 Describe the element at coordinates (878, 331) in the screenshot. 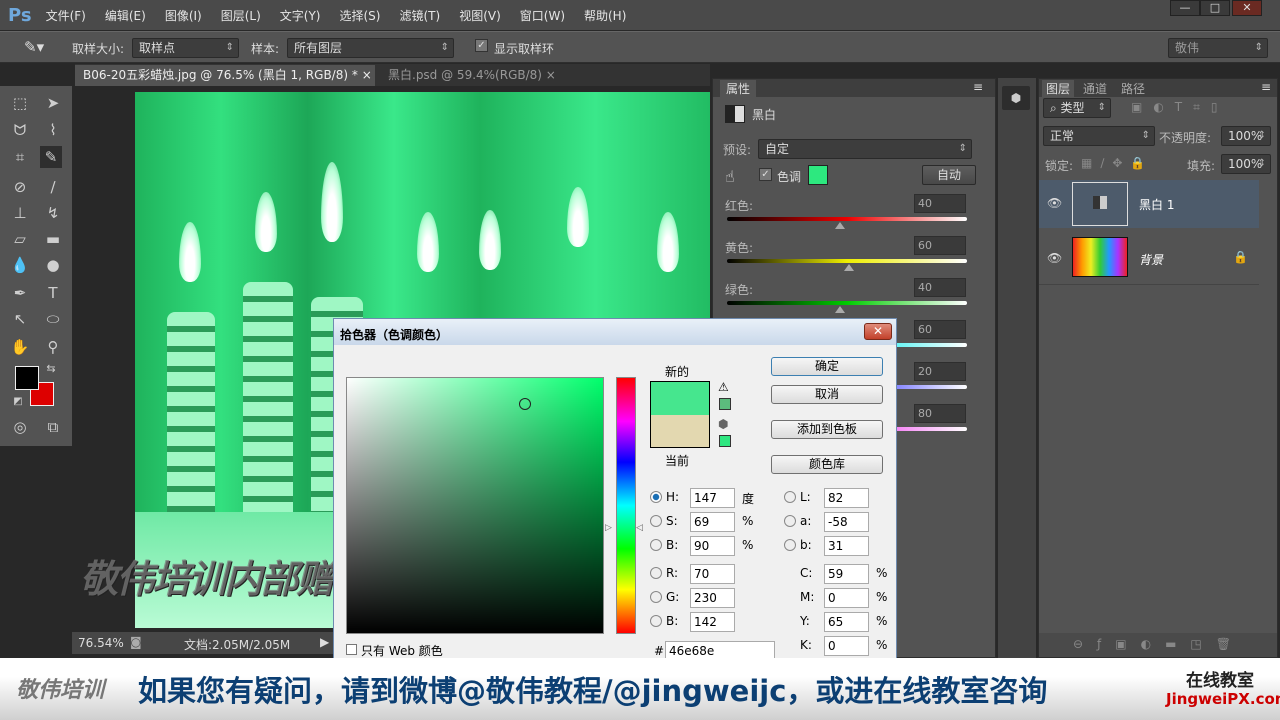

I see `close-dialog-button: ✕` at that location.